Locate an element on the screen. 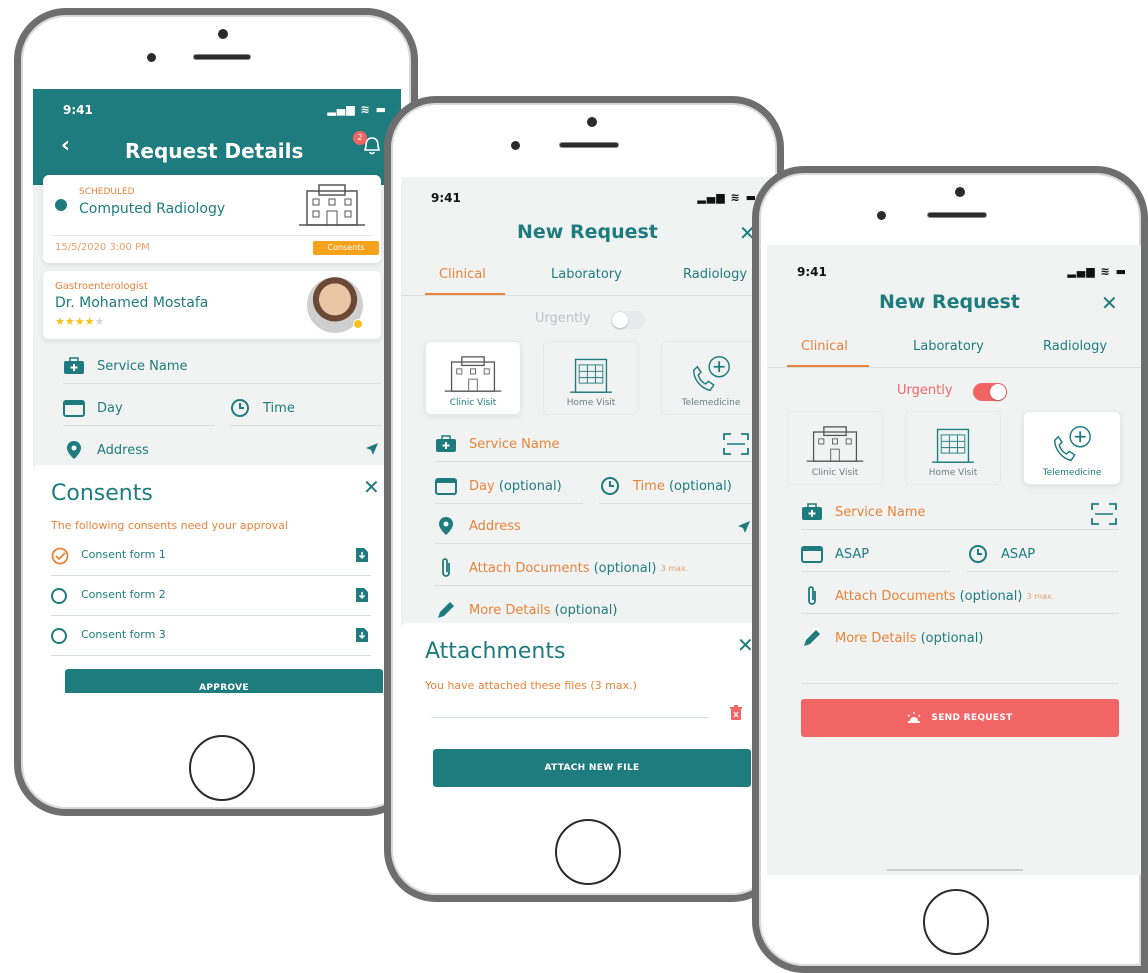  day-field: ASAP is located at coordinates (835, 554).